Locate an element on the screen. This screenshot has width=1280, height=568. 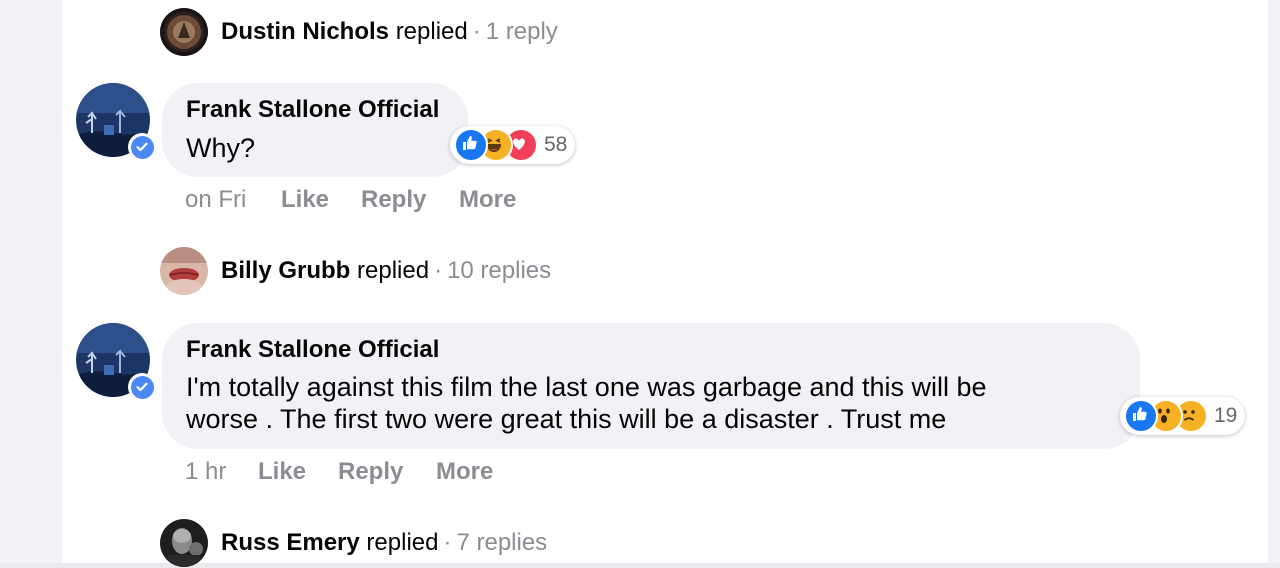
replies-link-dustin: Dustin Nichols replied · 1 reply is located at coordinates (359, 32).